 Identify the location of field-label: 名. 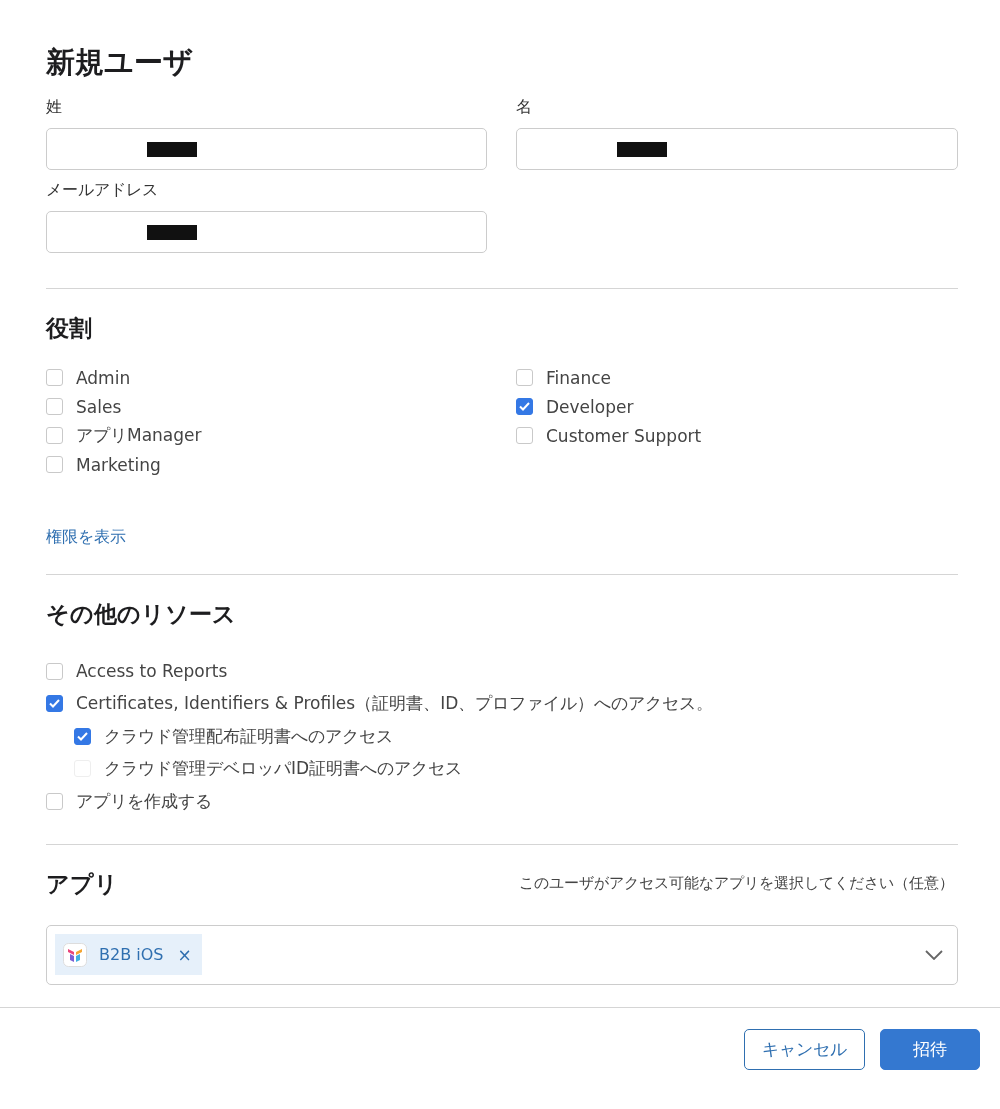
(524, 107).